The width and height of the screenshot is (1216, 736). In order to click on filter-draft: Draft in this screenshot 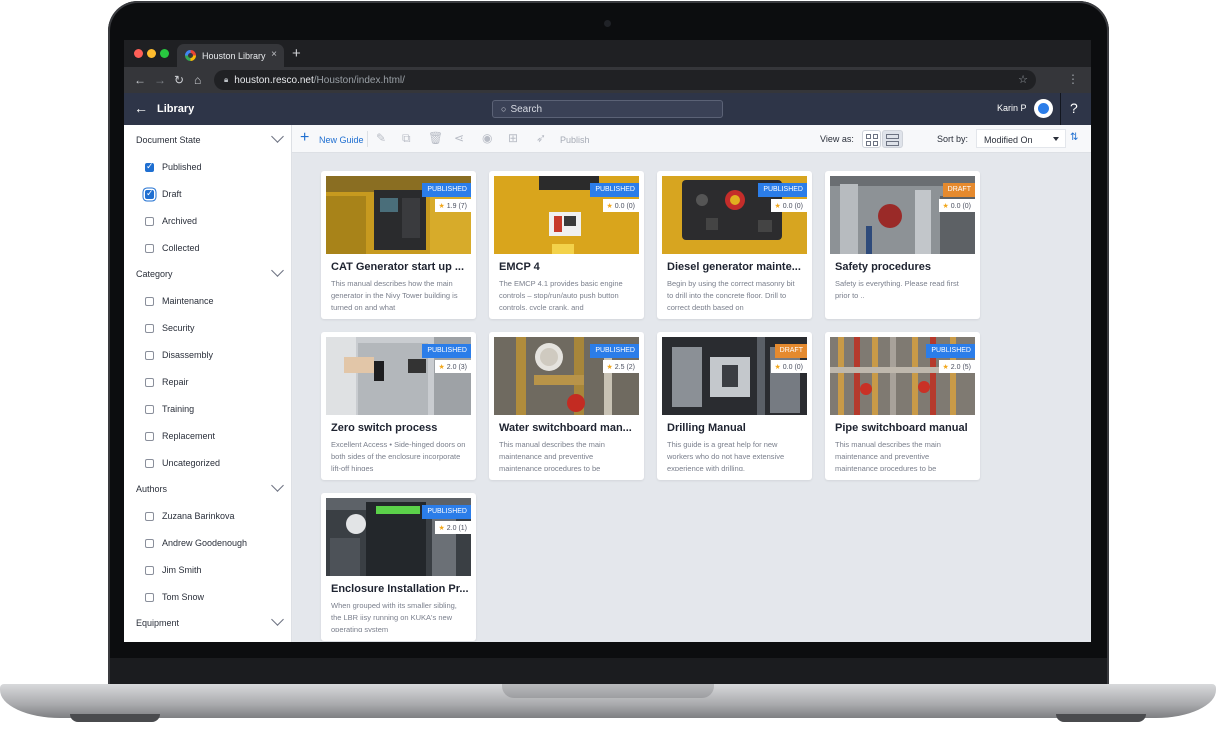, I will do `click(163, 193)`.